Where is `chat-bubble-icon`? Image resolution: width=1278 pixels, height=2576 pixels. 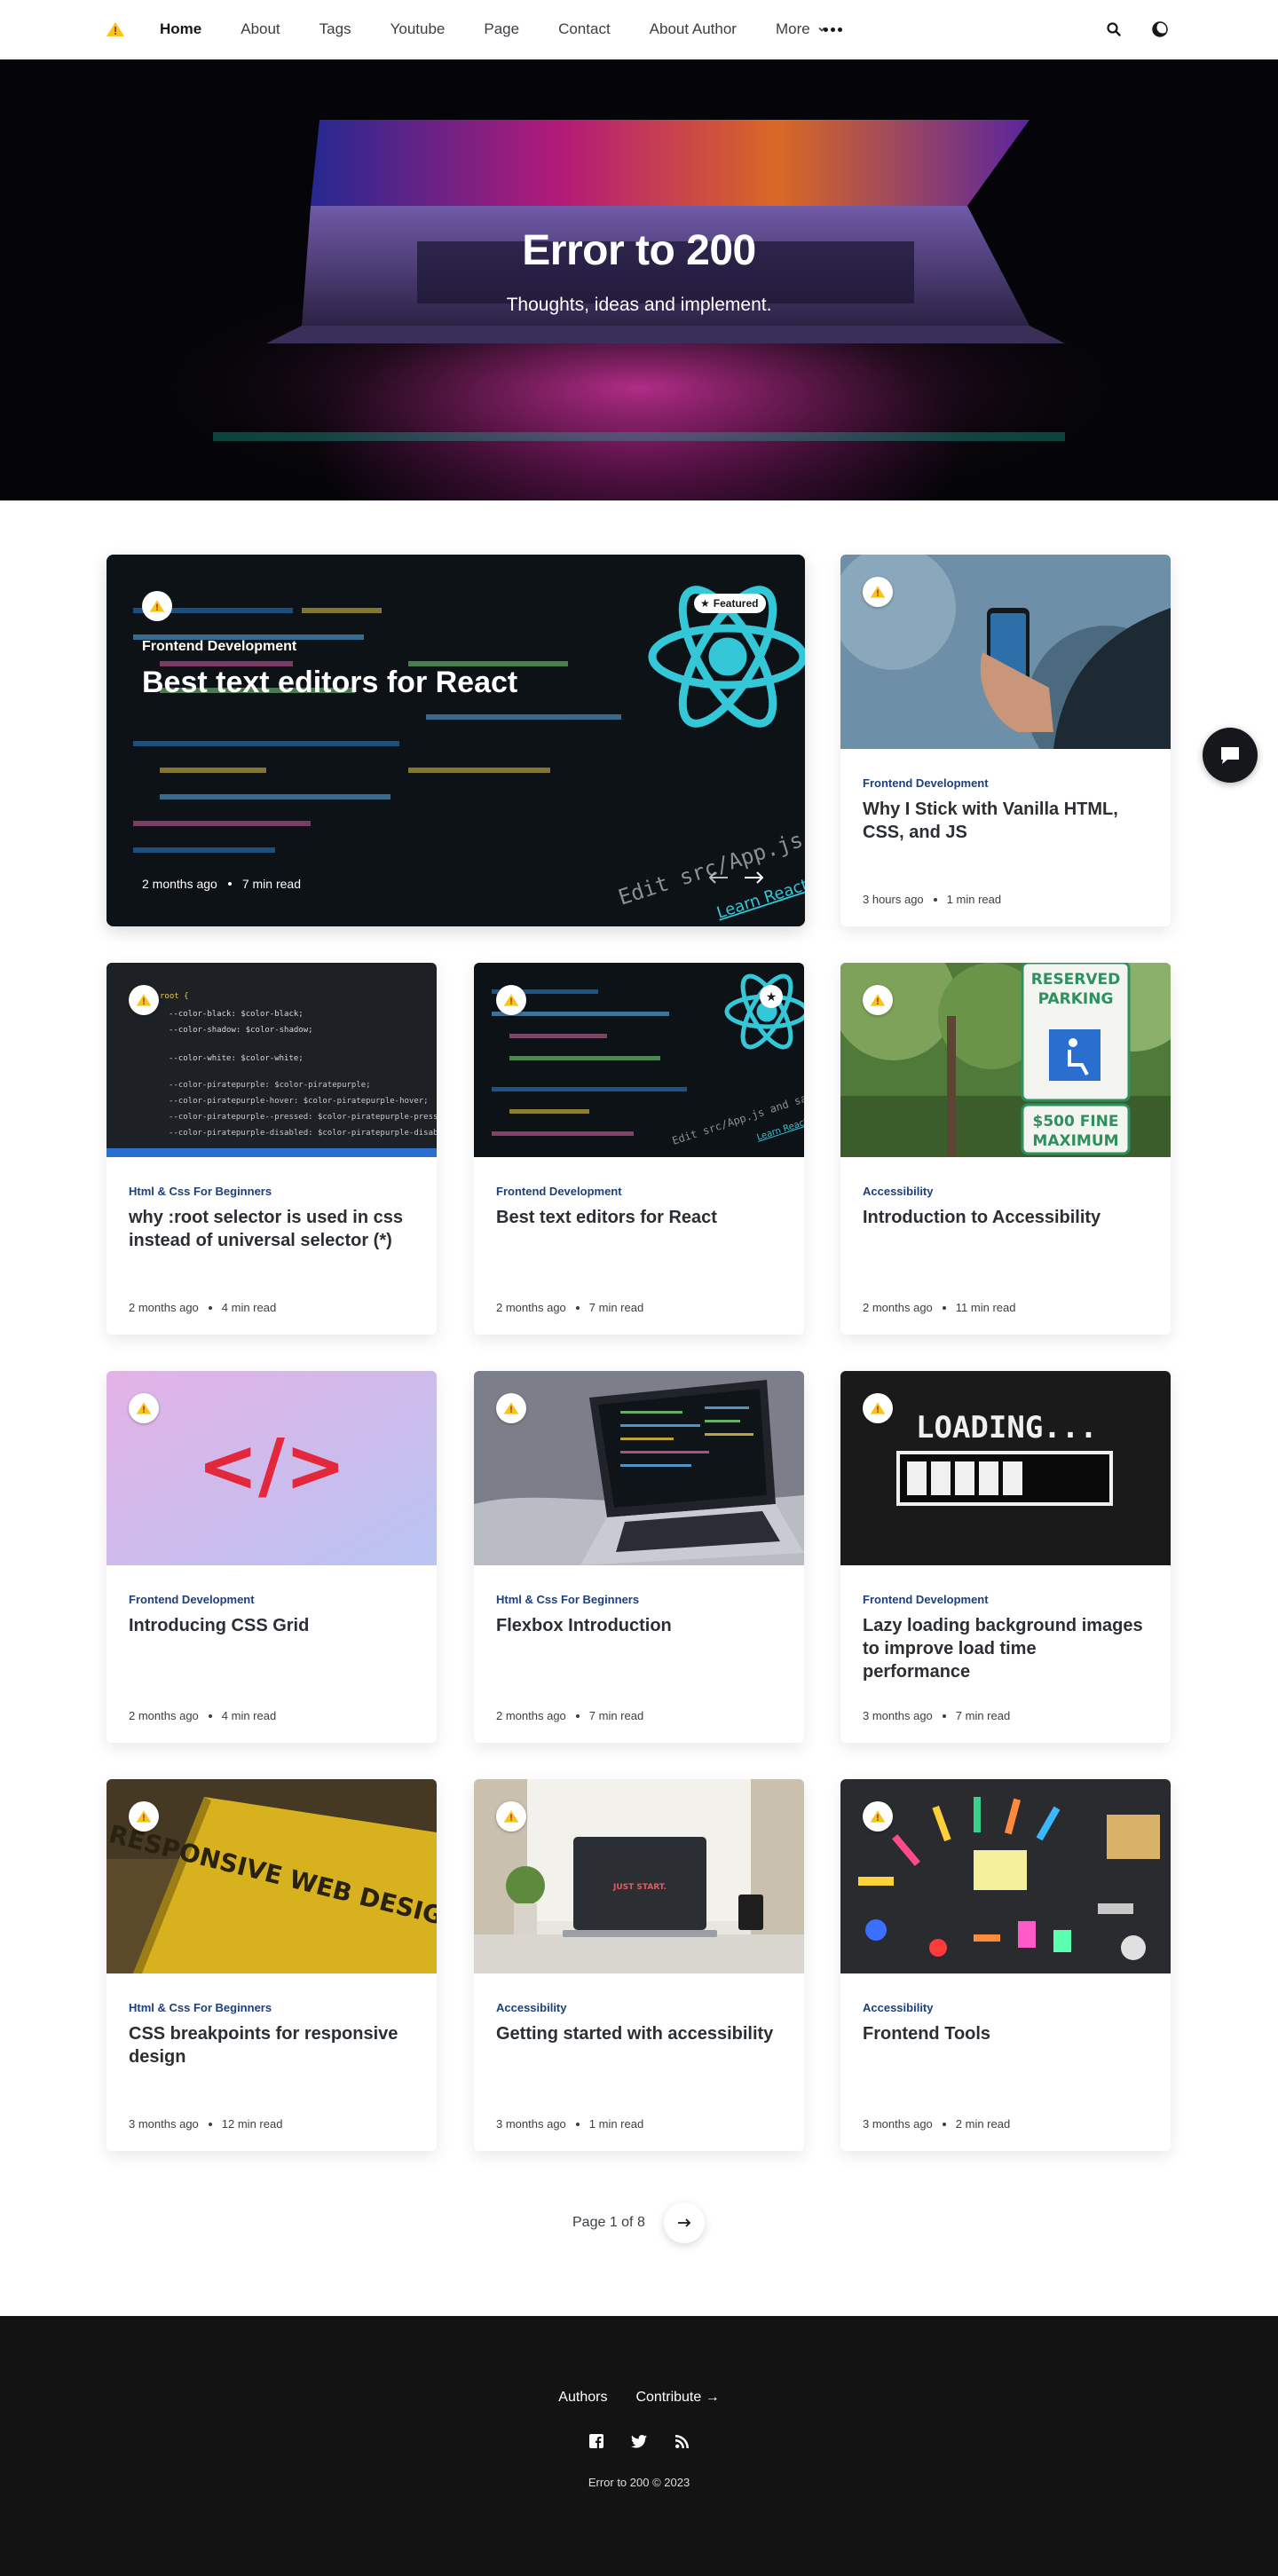 chat-bubble-icon is located at coordinates (1230, 755).